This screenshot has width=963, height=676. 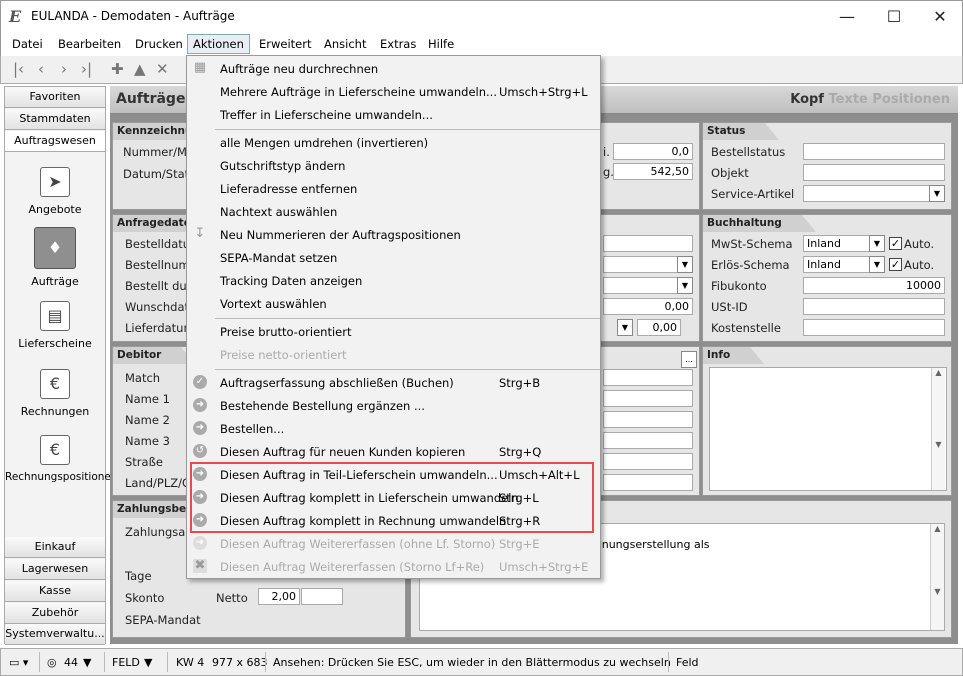 I want to click on menu-extras: Extras, so click(x=398, y=44).